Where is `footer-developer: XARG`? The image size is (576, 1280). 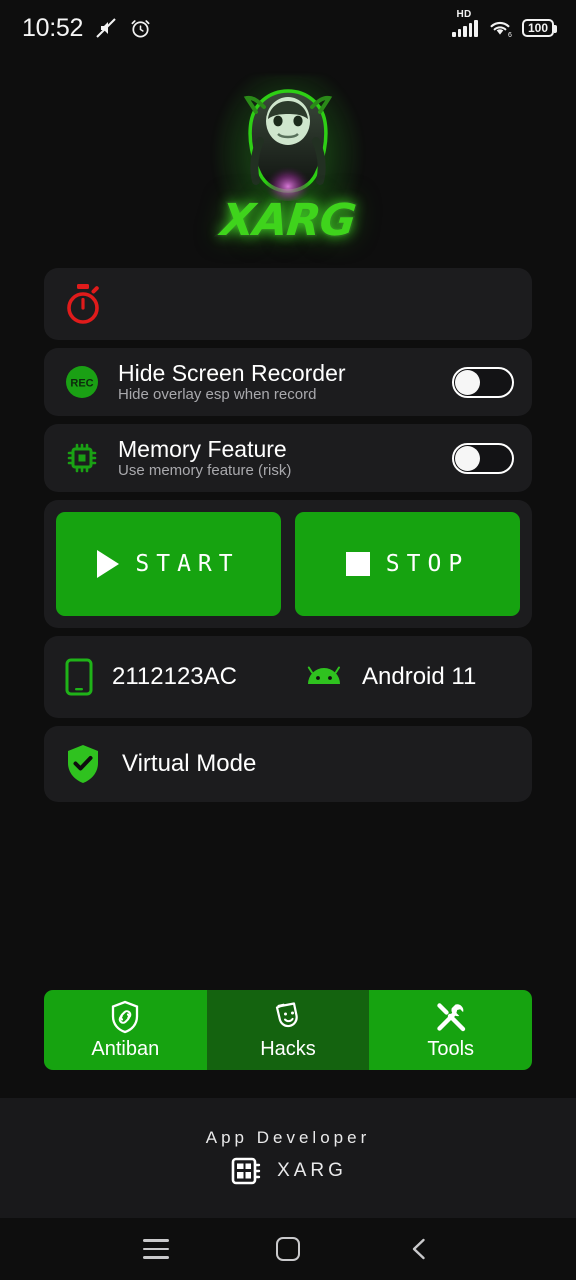
footer-developer: XARG is located at coordinates (288, 1171).